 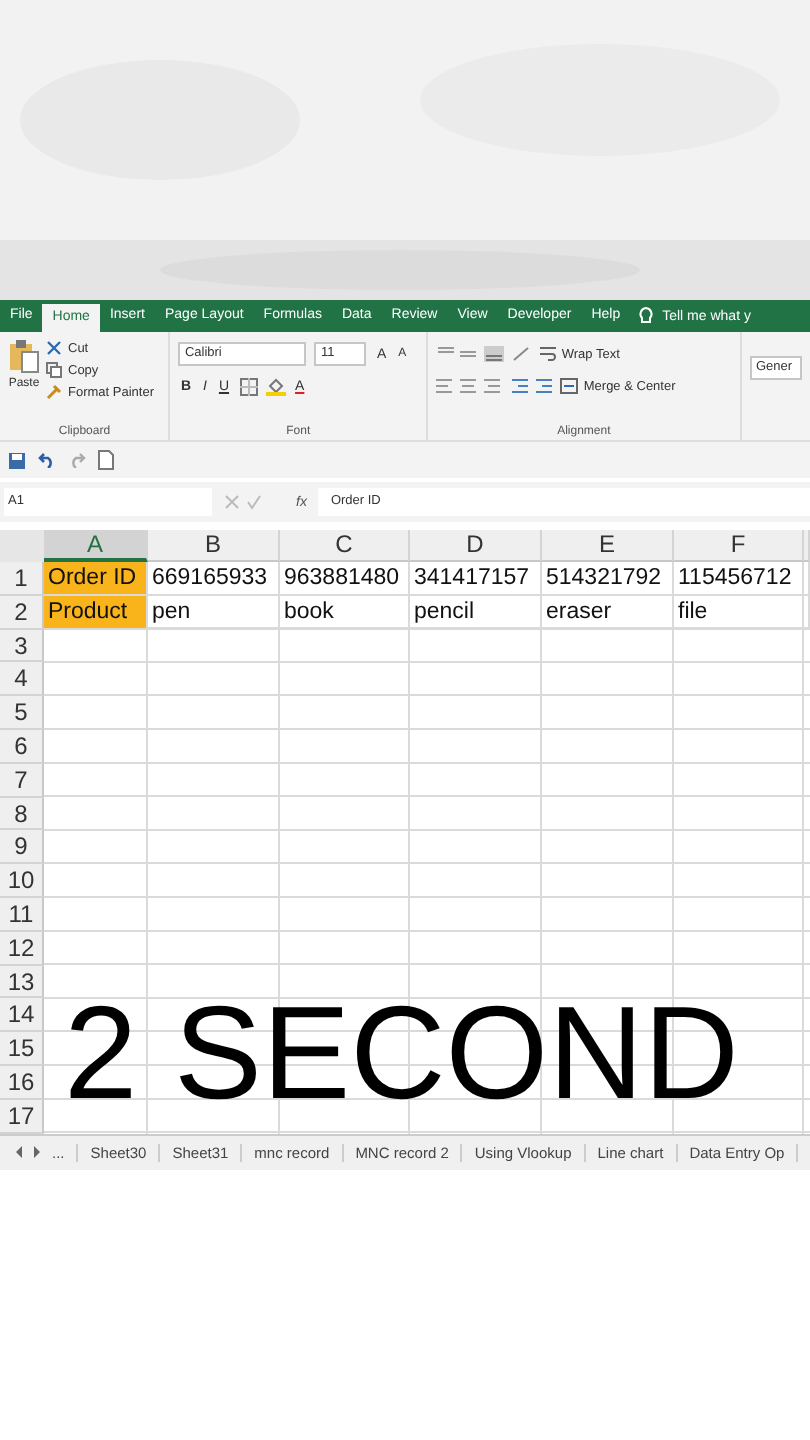 I want to click on row-header: 14, so click(x=22, y=1015).